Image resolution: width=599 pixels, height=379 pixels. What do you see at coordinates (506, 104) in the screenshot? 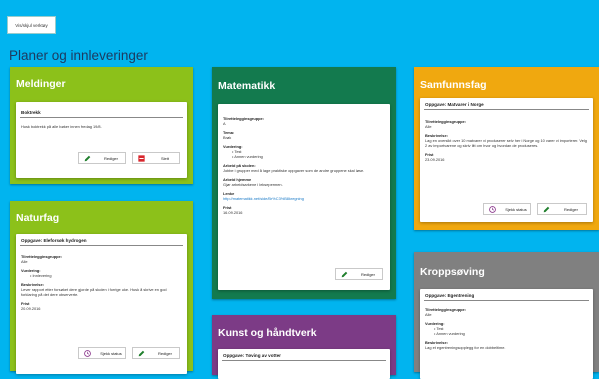
I see `assignment-heading: Oppgave: Matvarer i Norge` at bounding box center [506, 104].